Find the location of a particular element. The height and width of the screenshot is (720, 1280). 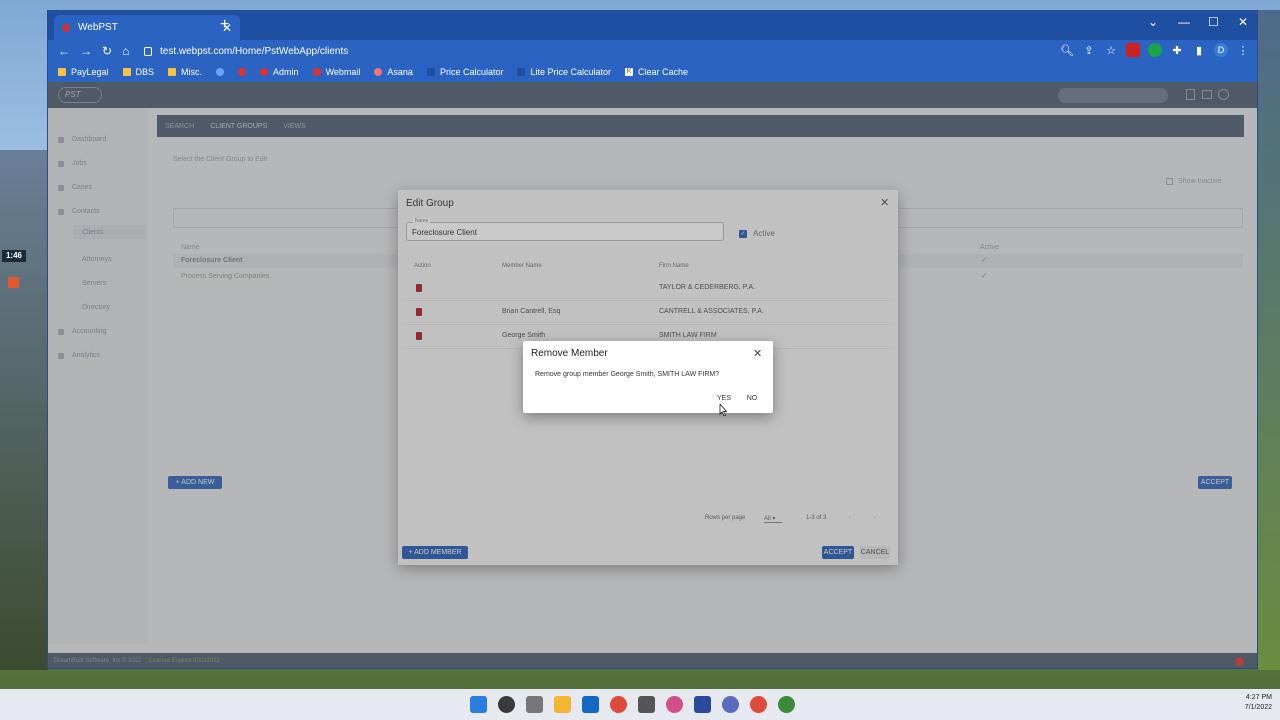

clock-time: 4:27 PM is located at coordinates (1258, 697).